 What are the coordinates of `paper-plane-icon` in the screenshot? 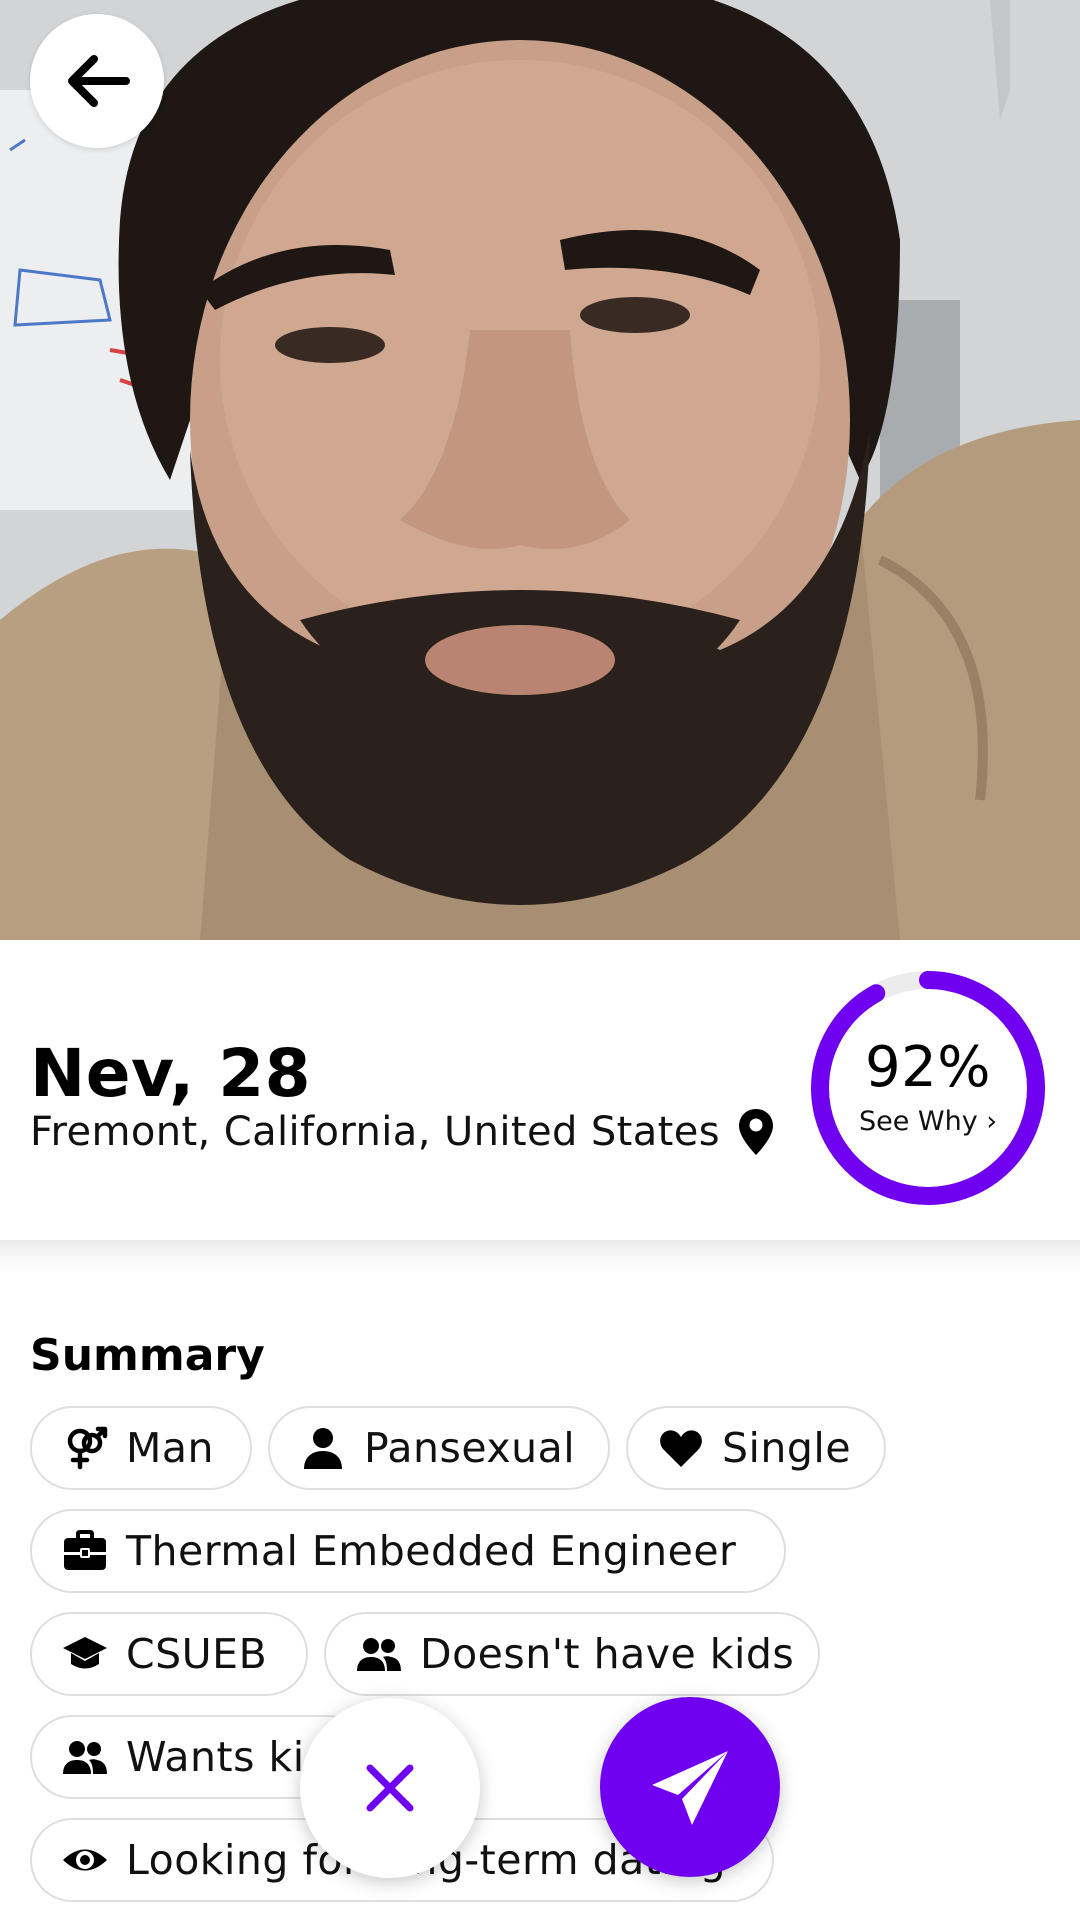 It's located at (690, 1788).